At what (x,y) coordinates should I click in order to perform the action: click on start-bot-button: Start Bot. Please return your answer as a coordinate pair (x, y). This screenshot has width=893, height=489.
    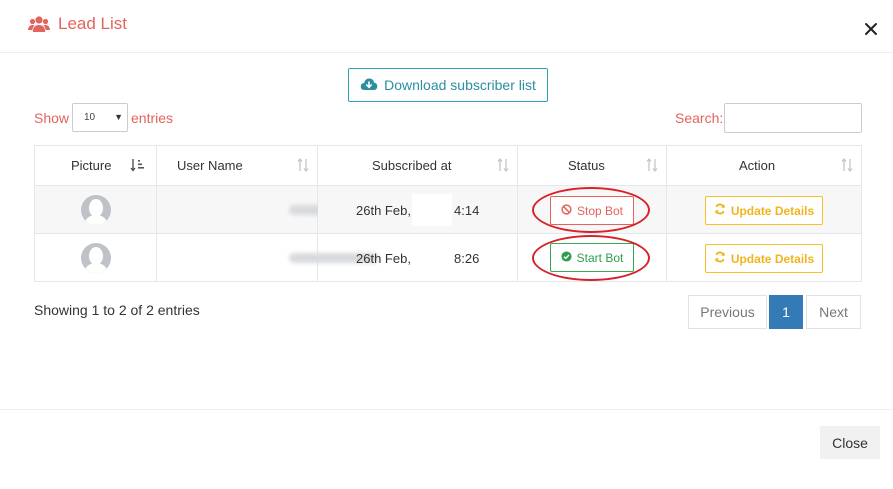
    Looking at the image, I should click on (592, 257).